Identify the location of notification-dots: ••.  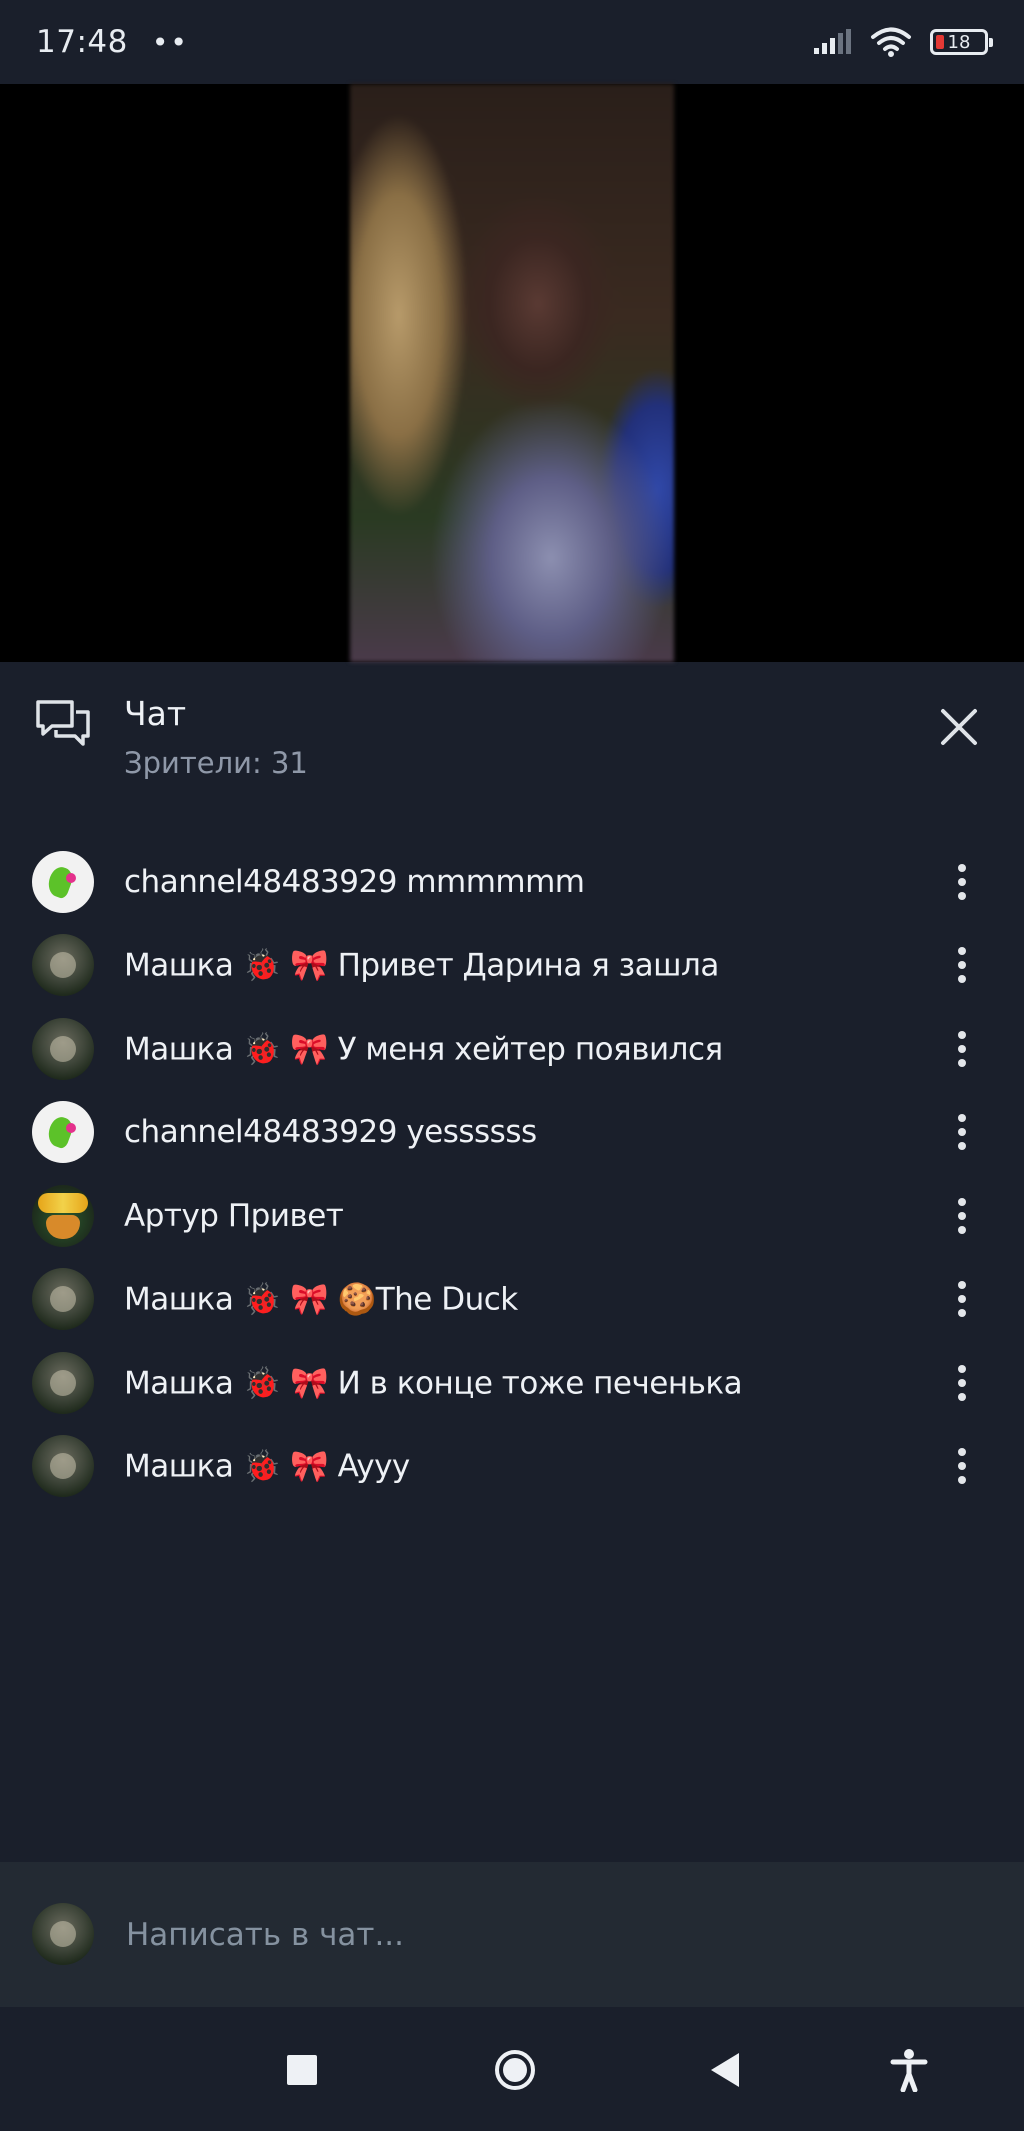
(170, 42).